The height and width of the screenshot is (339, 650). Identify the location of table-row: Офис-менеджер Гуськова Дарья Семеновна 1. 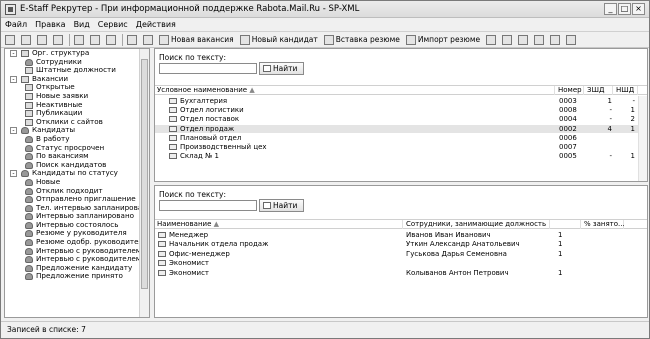
(401, 254).